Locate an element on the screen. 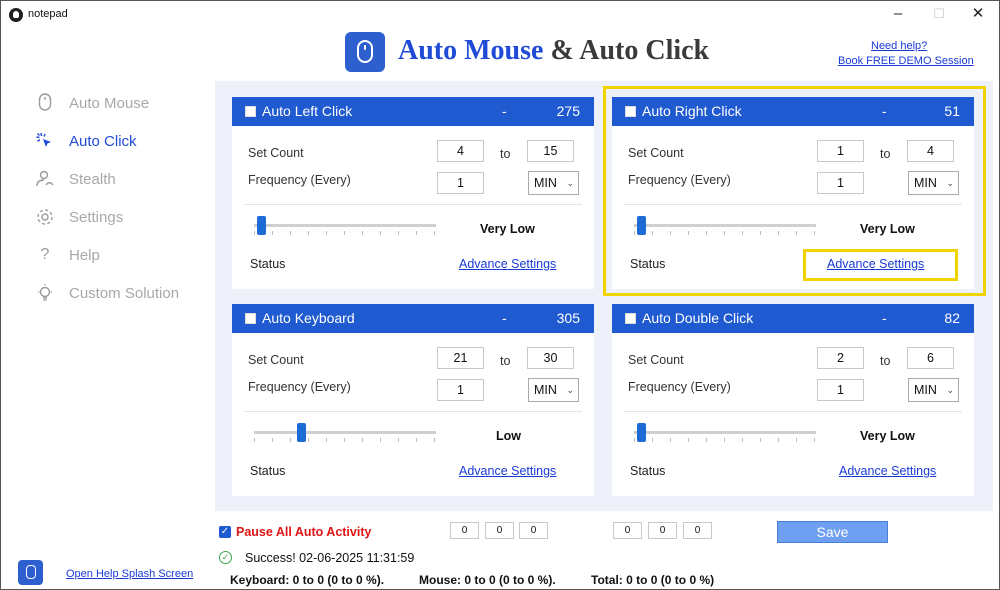 This screenshot has width=1000, height=590. title-bar: notepad – ☐ ✕ is located at coordinates (500, 15).